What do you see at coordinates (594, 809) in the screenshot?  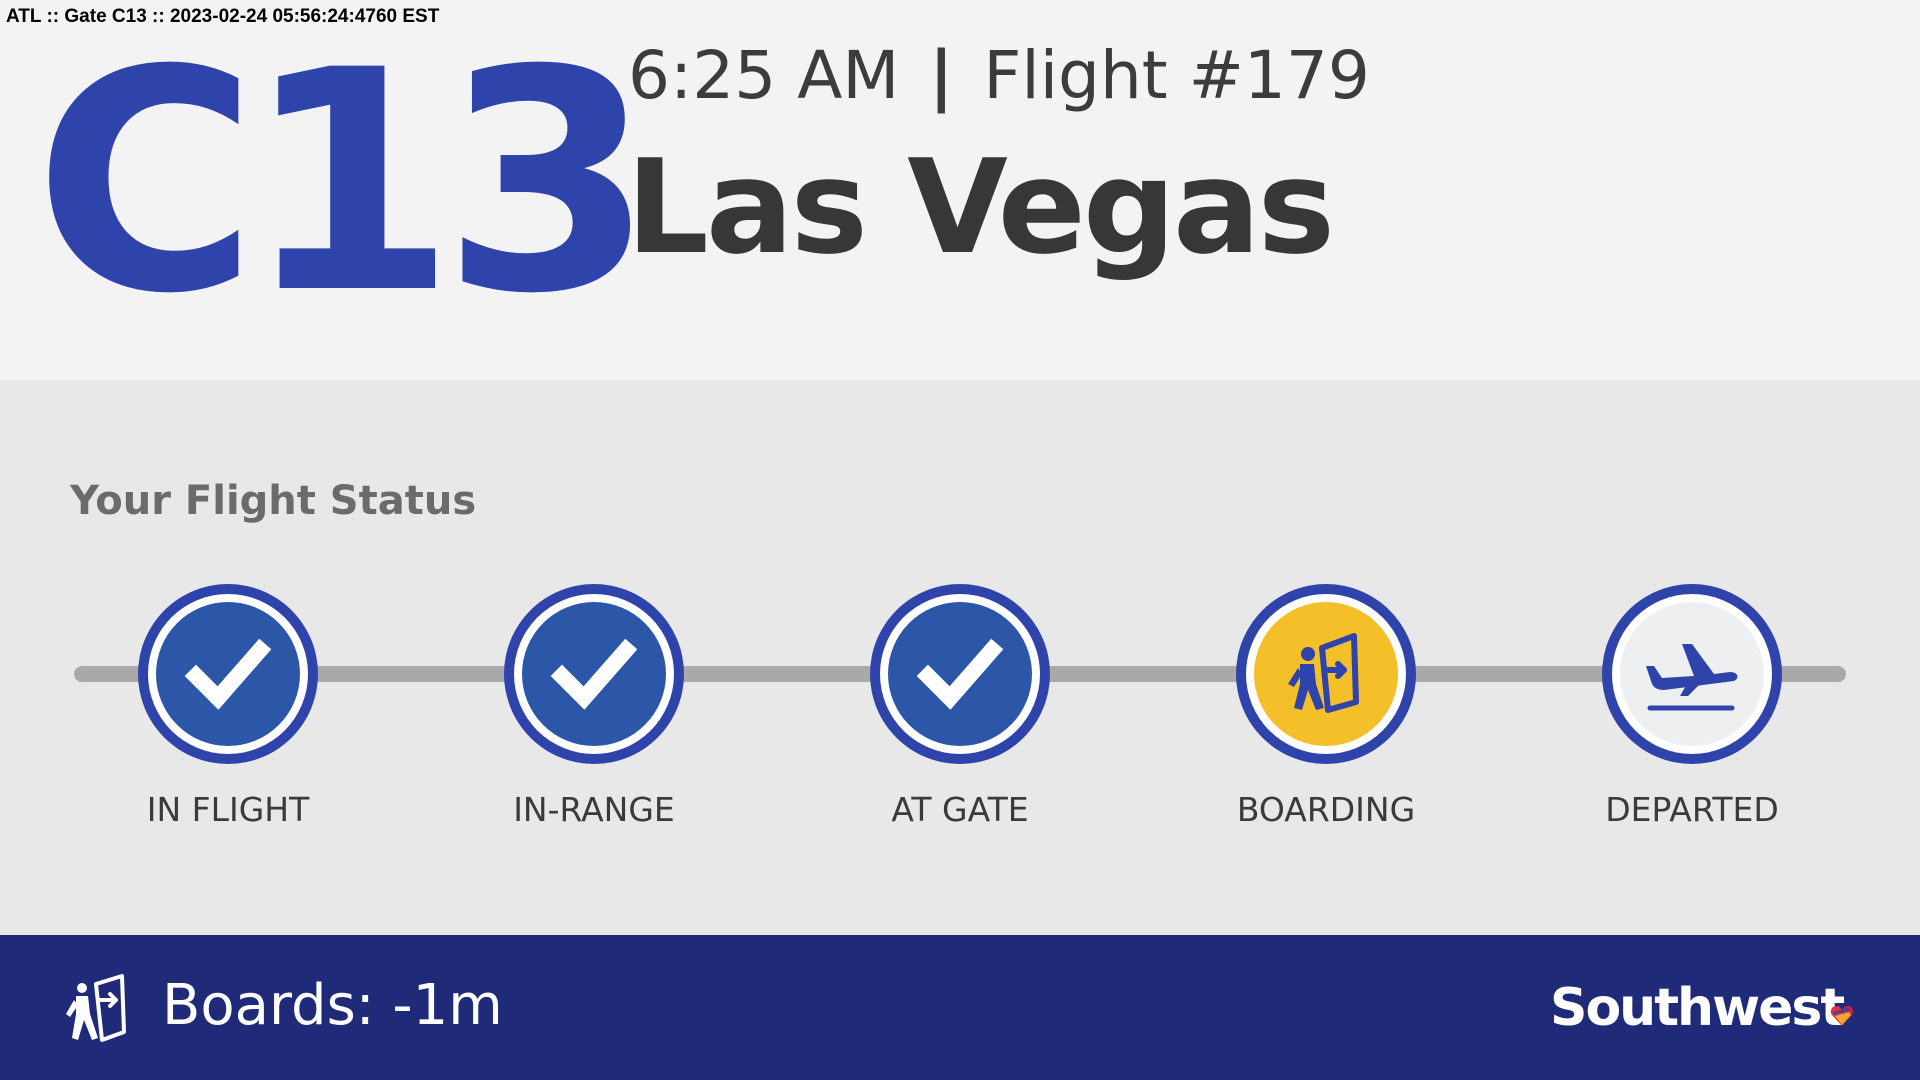 I see `status-label-in-range: IN-RANGE` at bounding box center [594, 809].